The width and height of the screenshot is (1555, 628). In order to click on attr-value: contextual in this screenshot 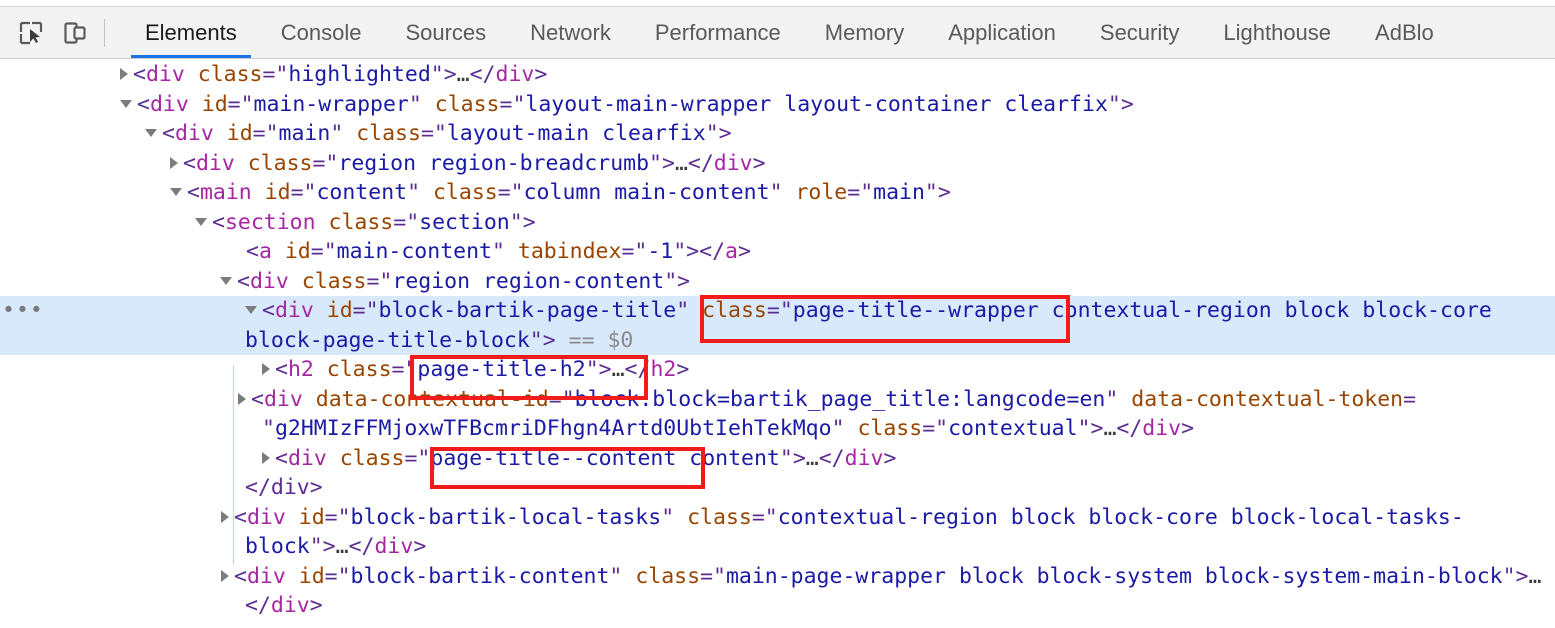, I will do `click(1013, 428)`.